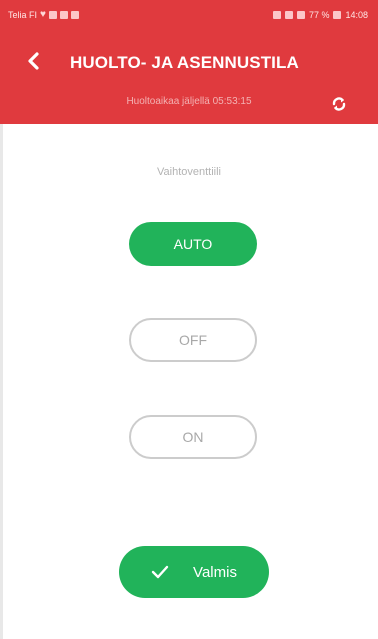 This screenshot has width=378, height=639. I want to click on option-on-label: ON, so click(193, 437).